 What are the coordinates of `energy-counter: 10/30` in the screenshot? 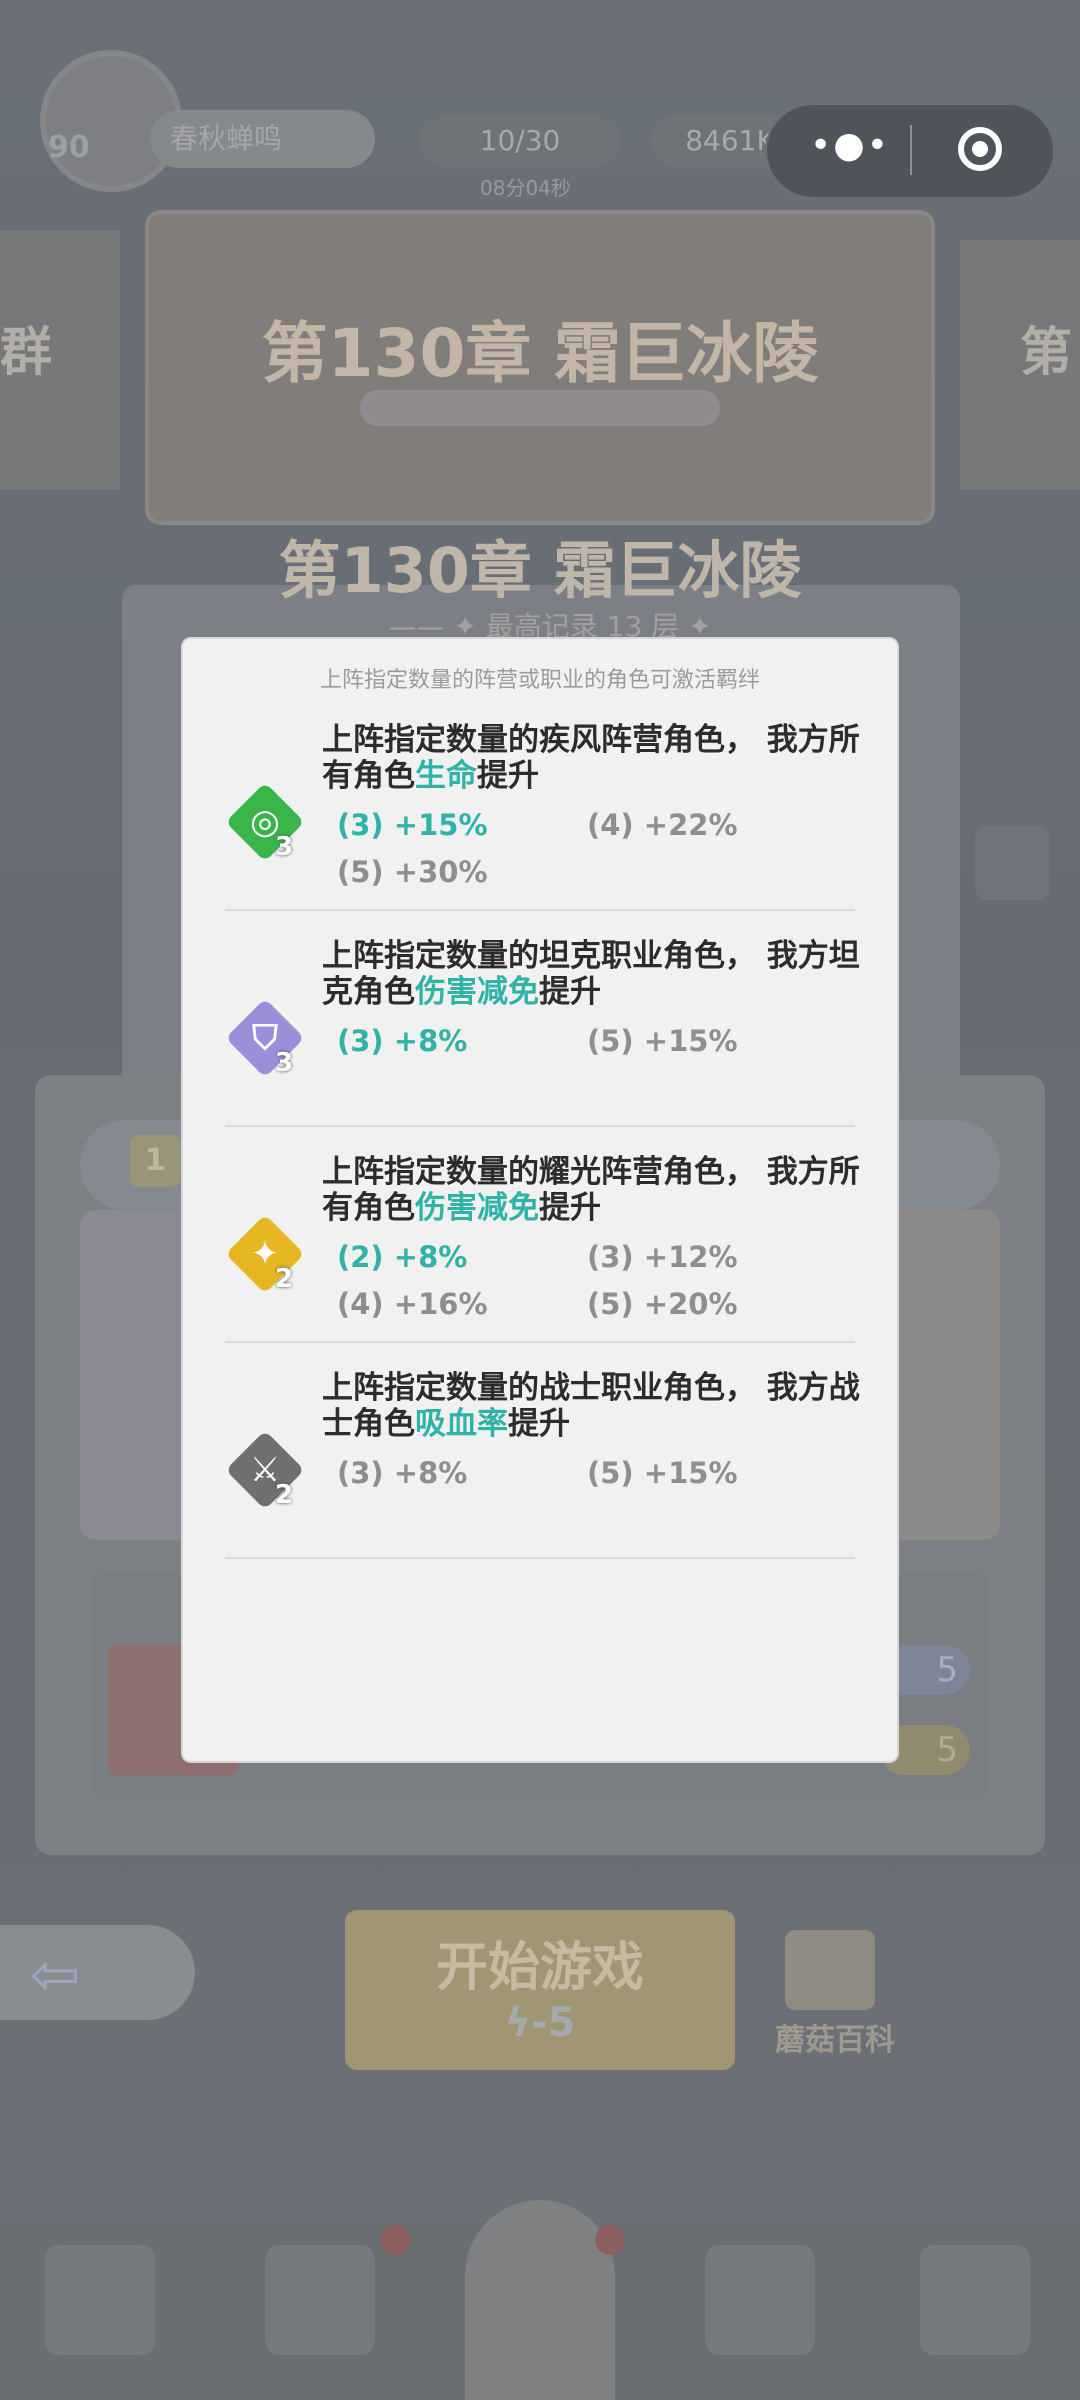 It's located at (520, 141).